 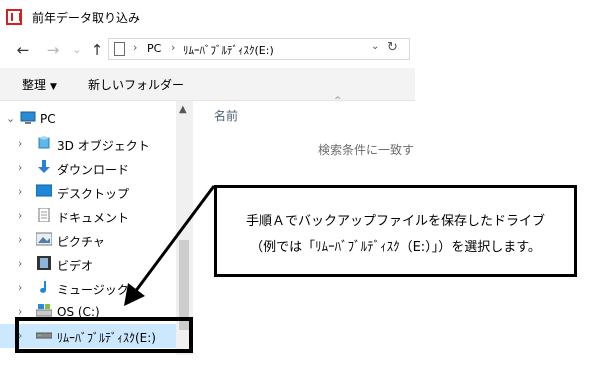 I want to click on address-bar: › PC › ﾘﾑｰﾊﾞﾌﾞﾙﾃﾞｨｽｸ(E:) ⌄ ↻, so click(x=259, y=49).